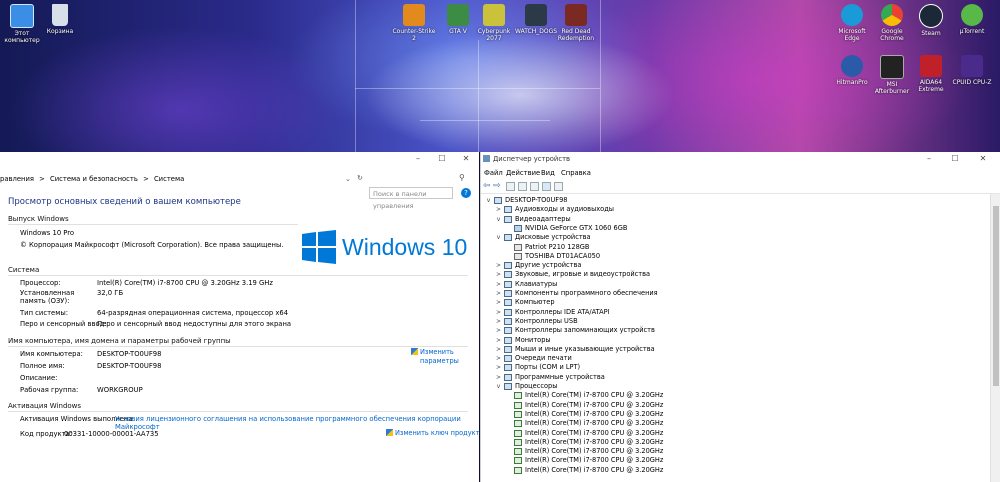 This screenshot has height=482, width=1000. Describe the element at coordinates (111, 434) in the screenshot. I see `product-key-value: 00331-10000-00001-AA735` at that location.